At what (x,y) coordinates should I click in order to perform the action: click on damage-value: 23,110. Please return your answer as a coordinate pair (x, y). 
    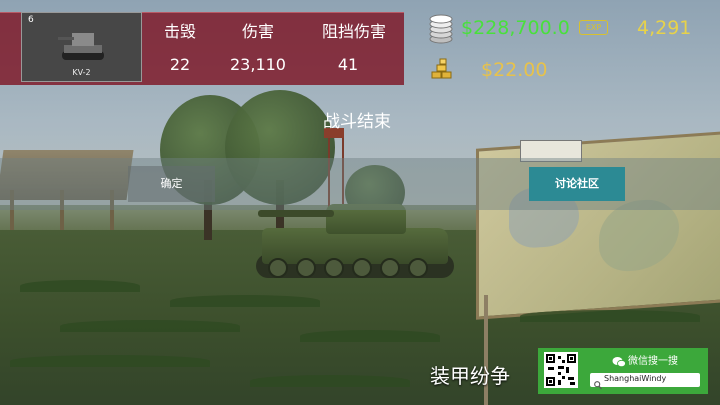
    Looking at the image, I should click on (258, 64).